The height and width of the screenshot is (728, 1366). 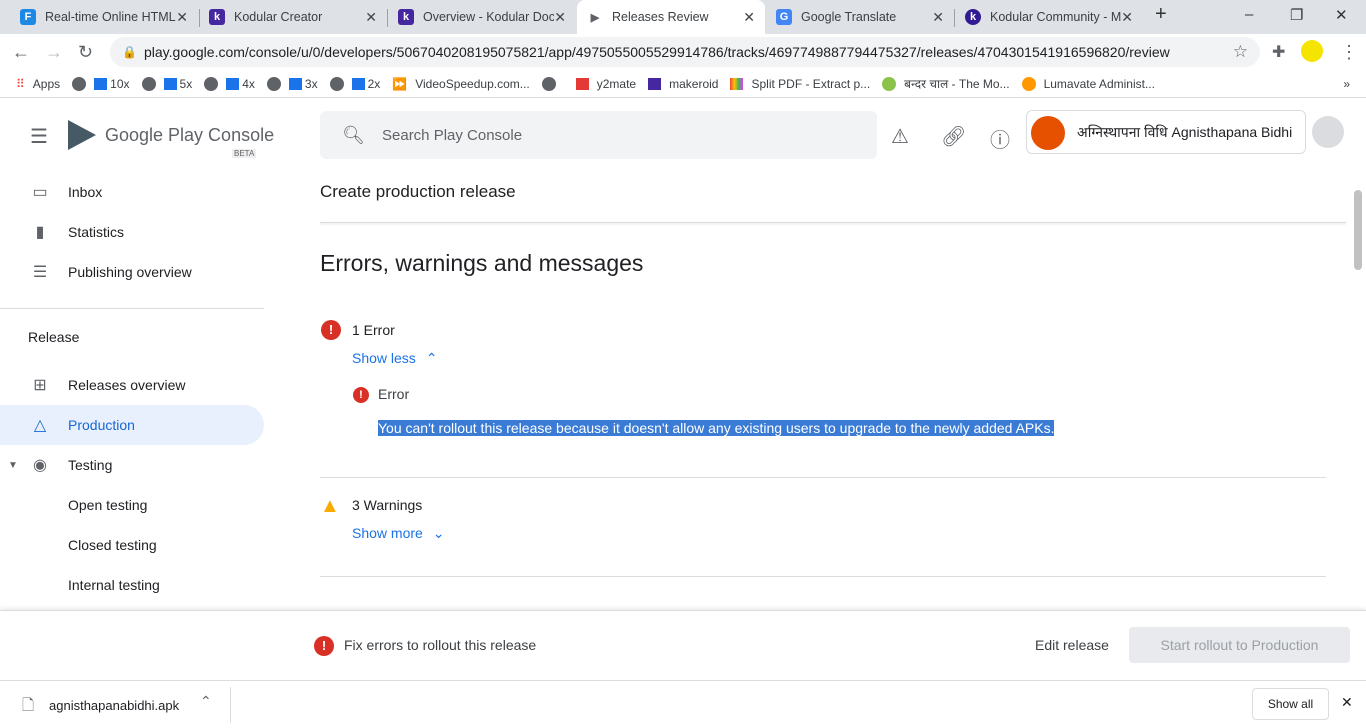 What do you see at coordinates (28, 705) in the screenshot?
I see `file-icon: 🗋` at bounding box center [28, 705].